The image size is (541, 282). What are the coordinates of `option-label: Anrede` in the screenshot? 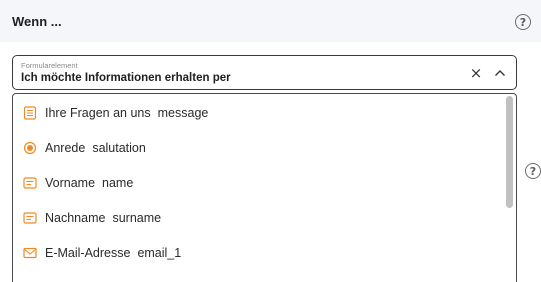 It's located at (65, 148).